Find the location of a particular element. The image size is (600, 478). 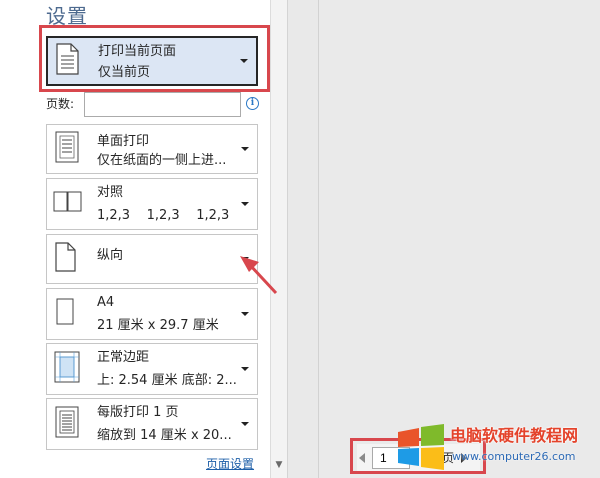

collate-detail: 1,2,3 1,2,3 1,2,3 is located at coordinates (163, 215).